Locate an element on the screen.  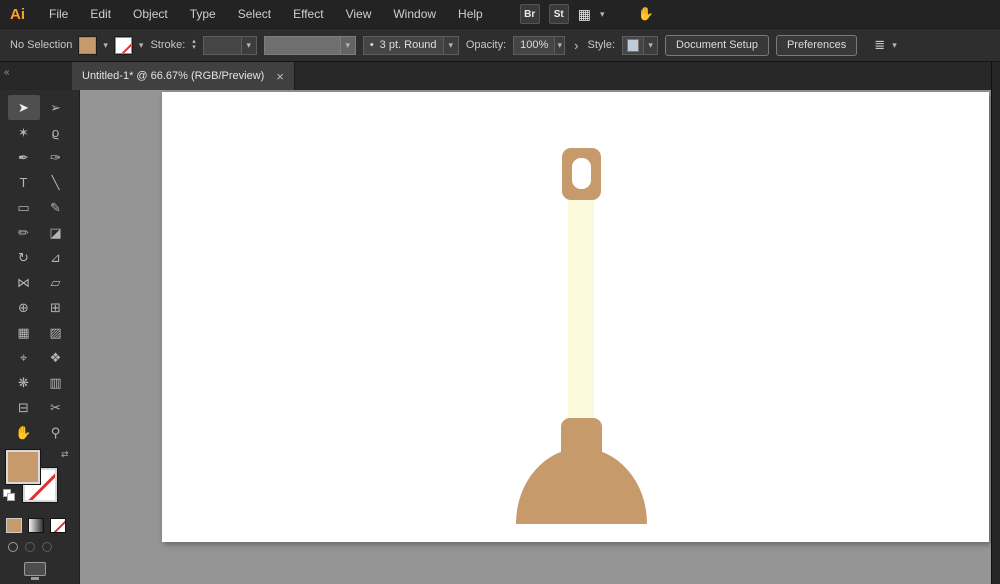
menu-object: Object is located at coordinates (150, 14).